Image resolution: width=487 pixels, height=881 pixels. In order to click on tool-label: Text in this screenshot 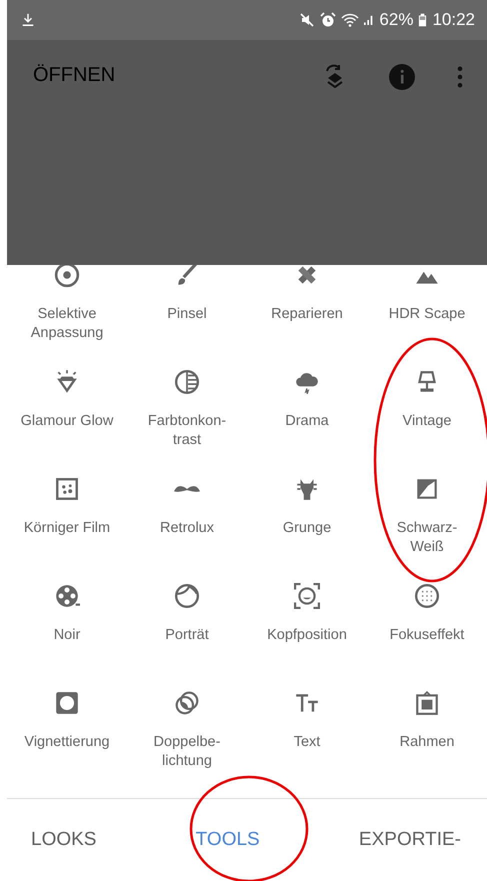, I will do `click(307, 742)`.